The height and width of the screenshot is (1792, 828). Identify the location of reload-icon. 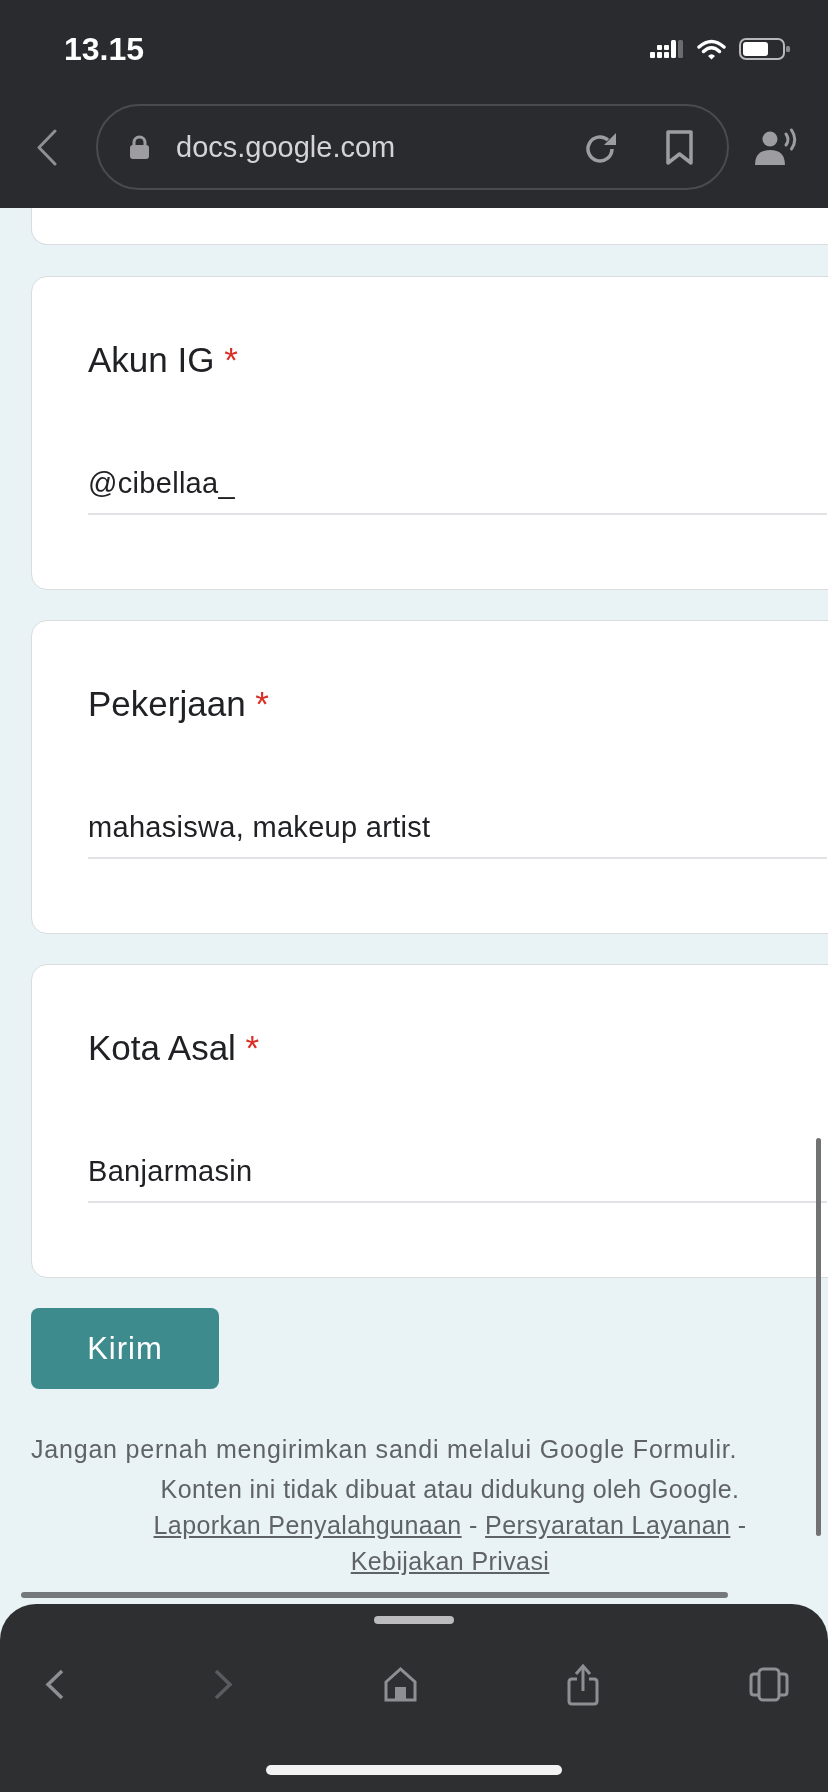
(601, 147).